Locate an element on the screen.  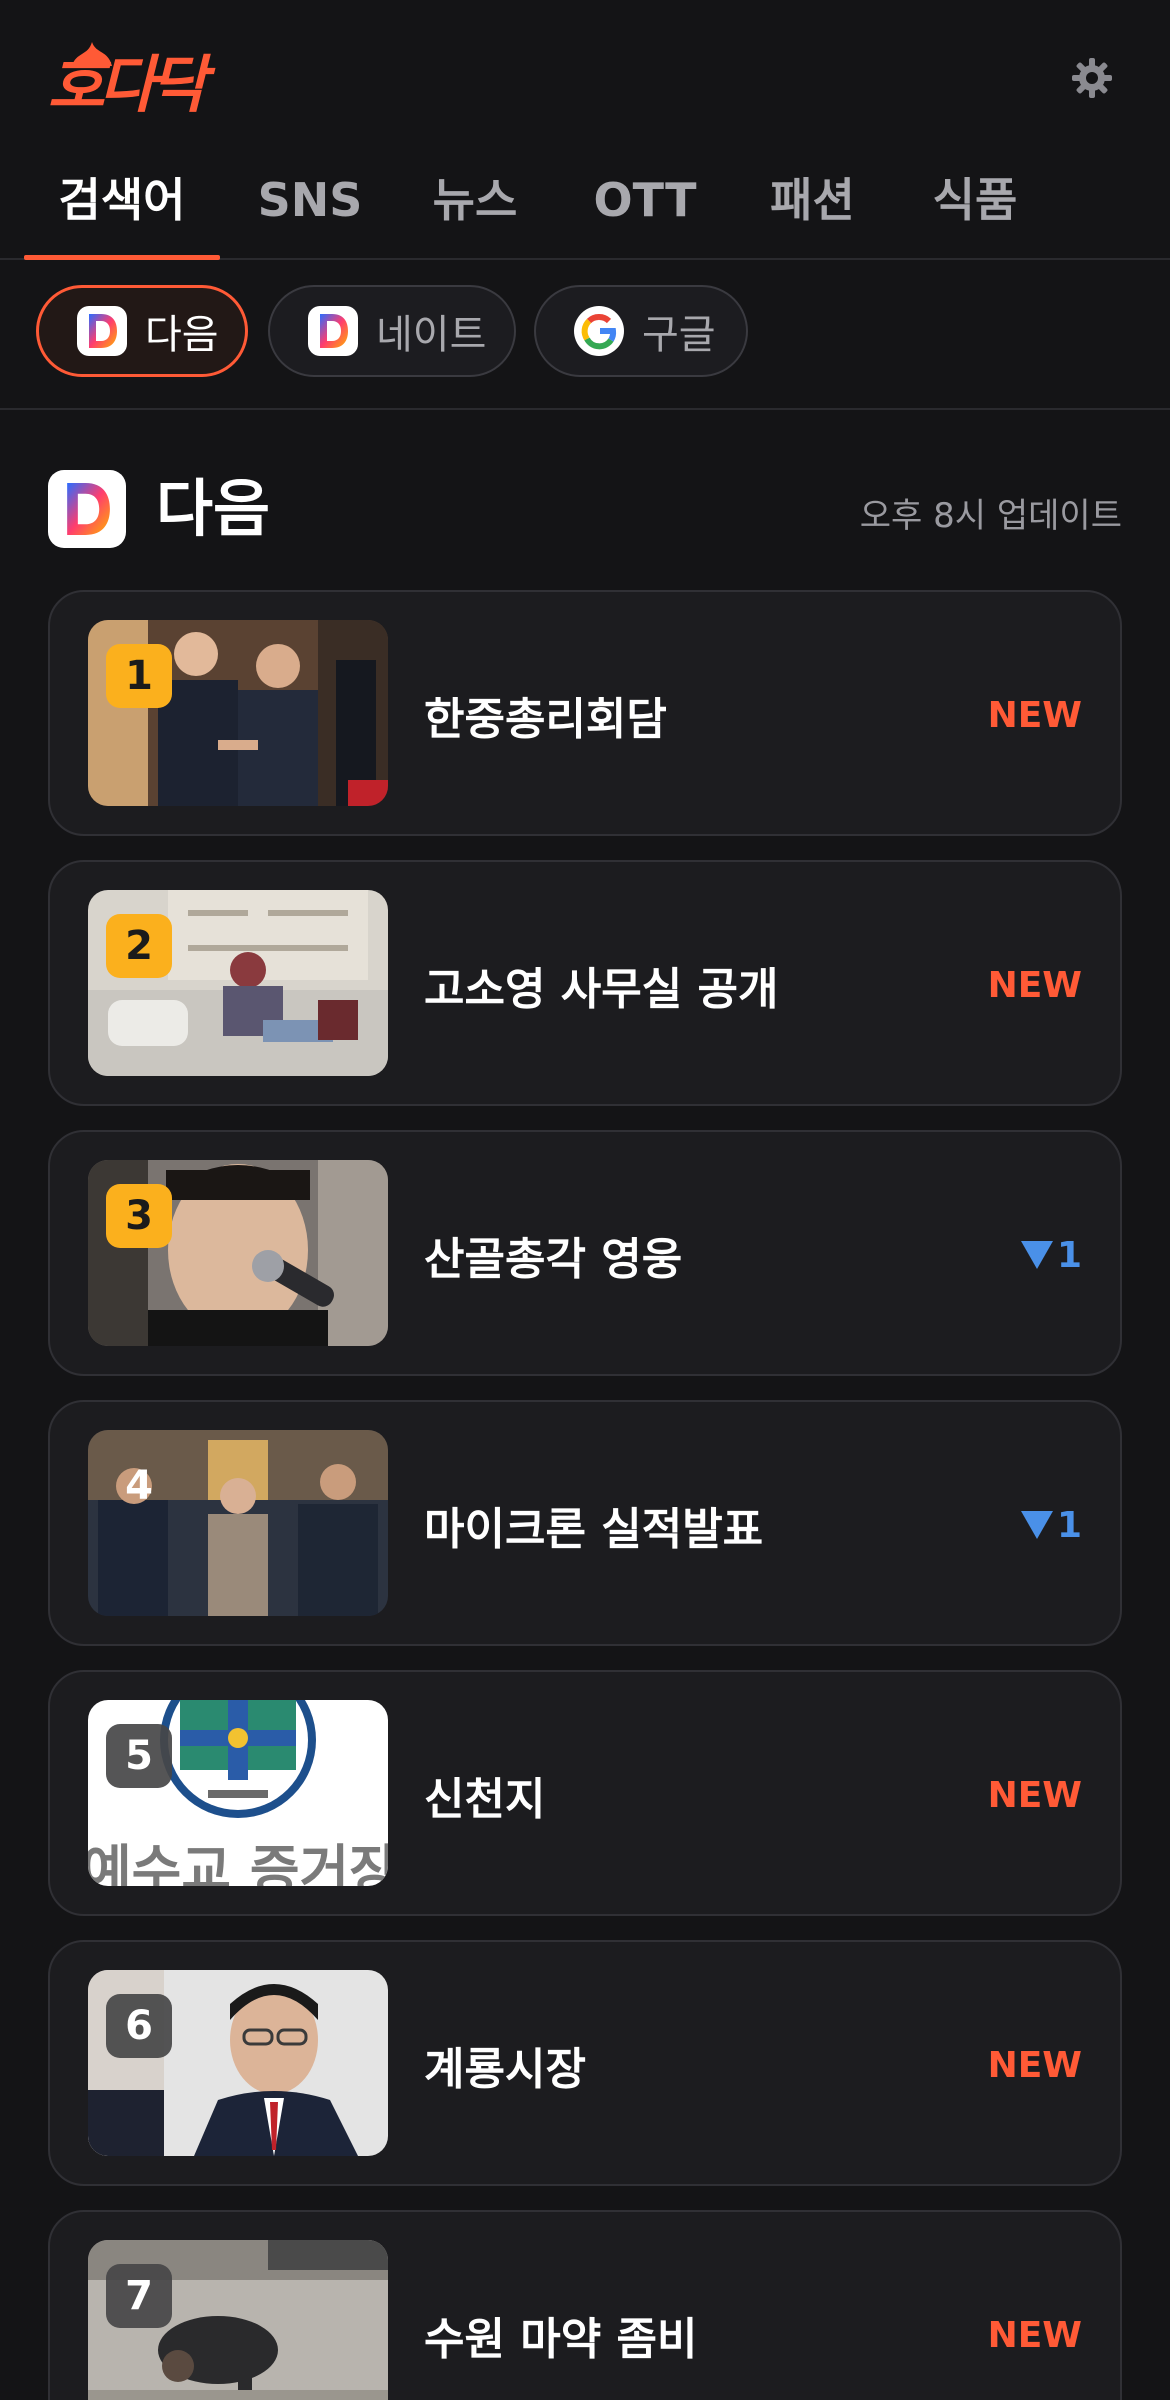
source-chip-nate: 네이트 is located at coordinates (392, 331).